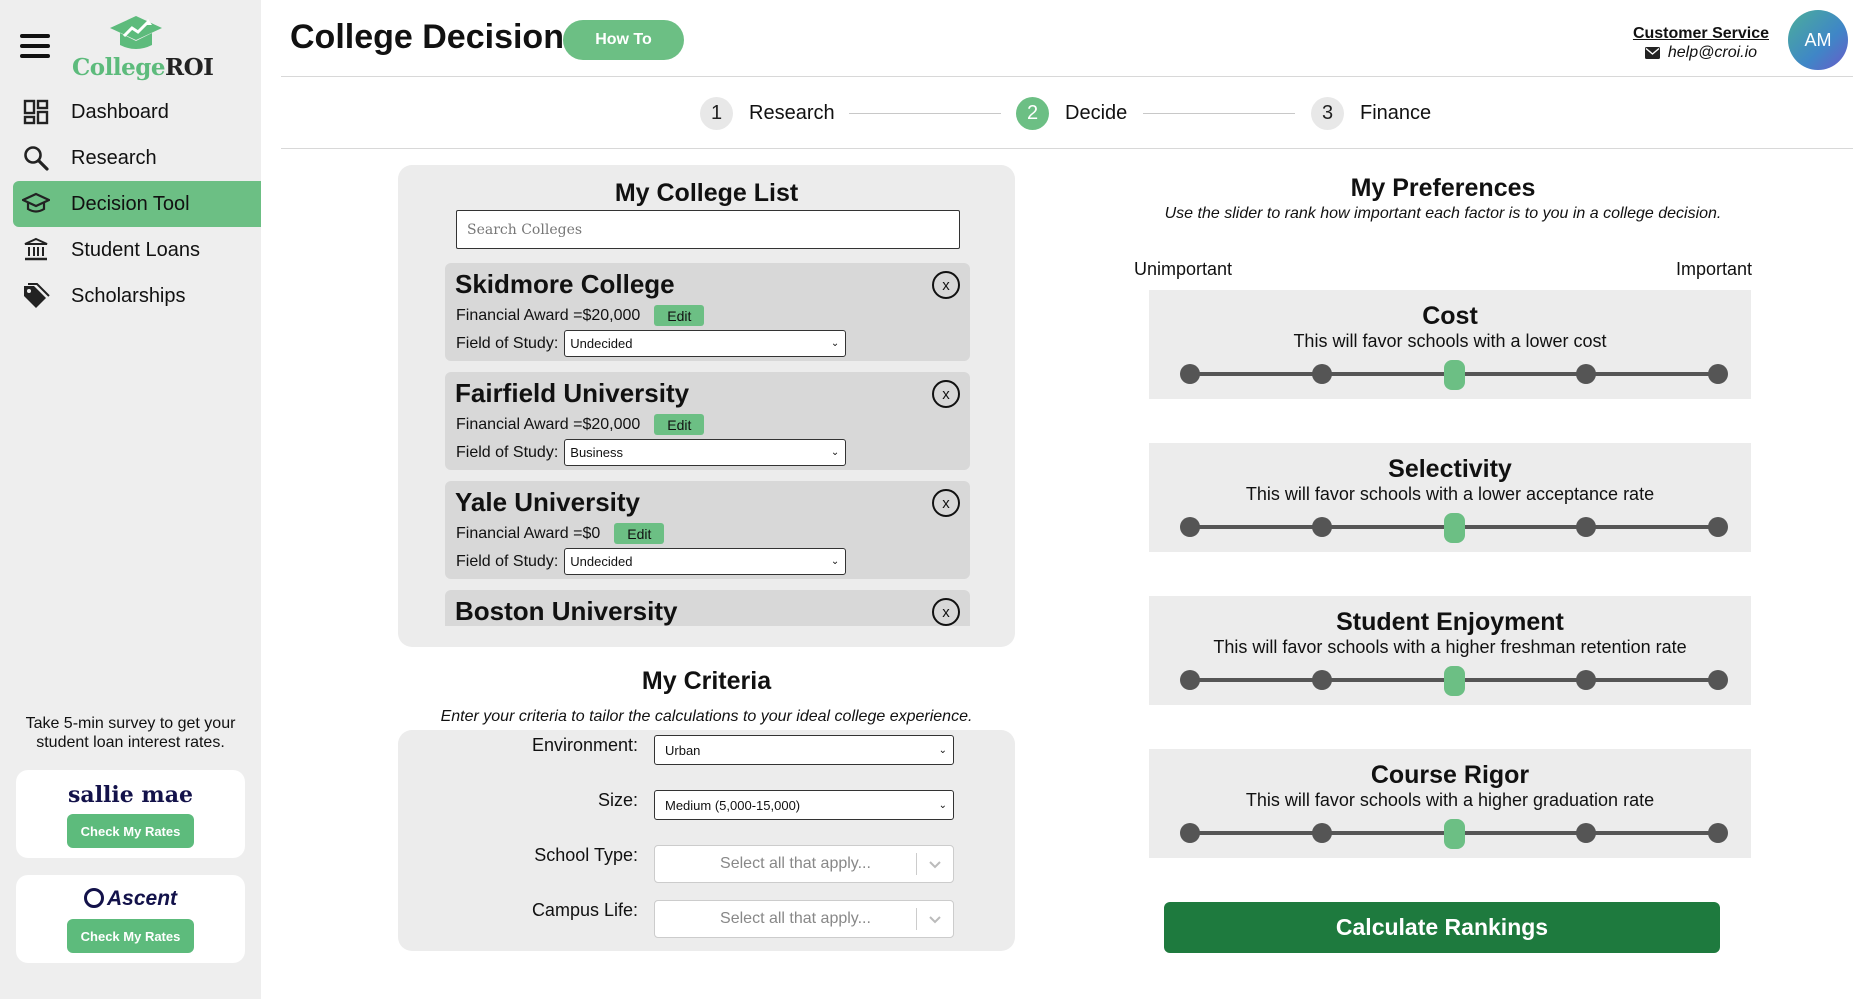  I want to click on factor-name: Selectivity, so click(1450, 469).